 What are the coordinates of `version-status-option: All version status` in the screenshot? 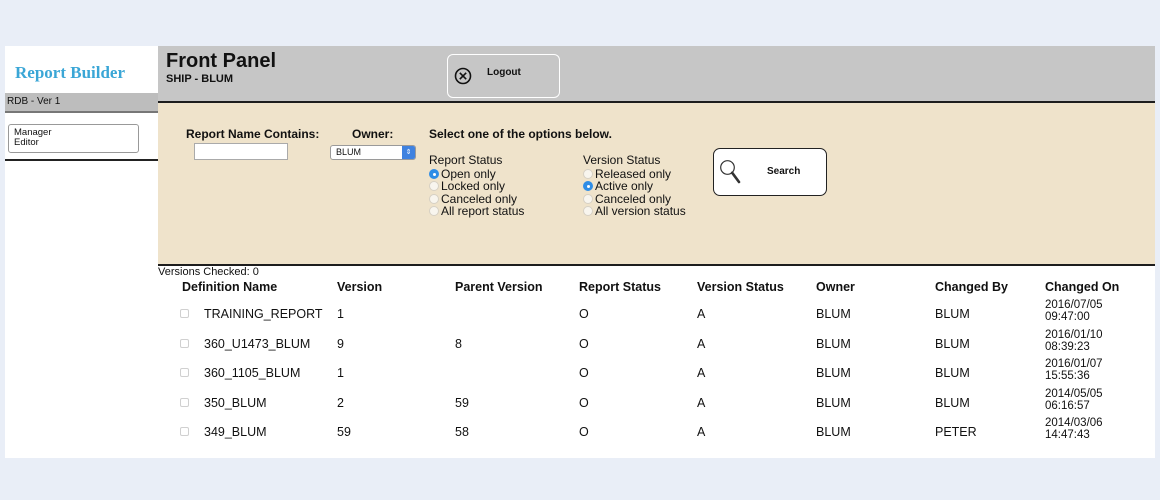 It's located at (634, 211).